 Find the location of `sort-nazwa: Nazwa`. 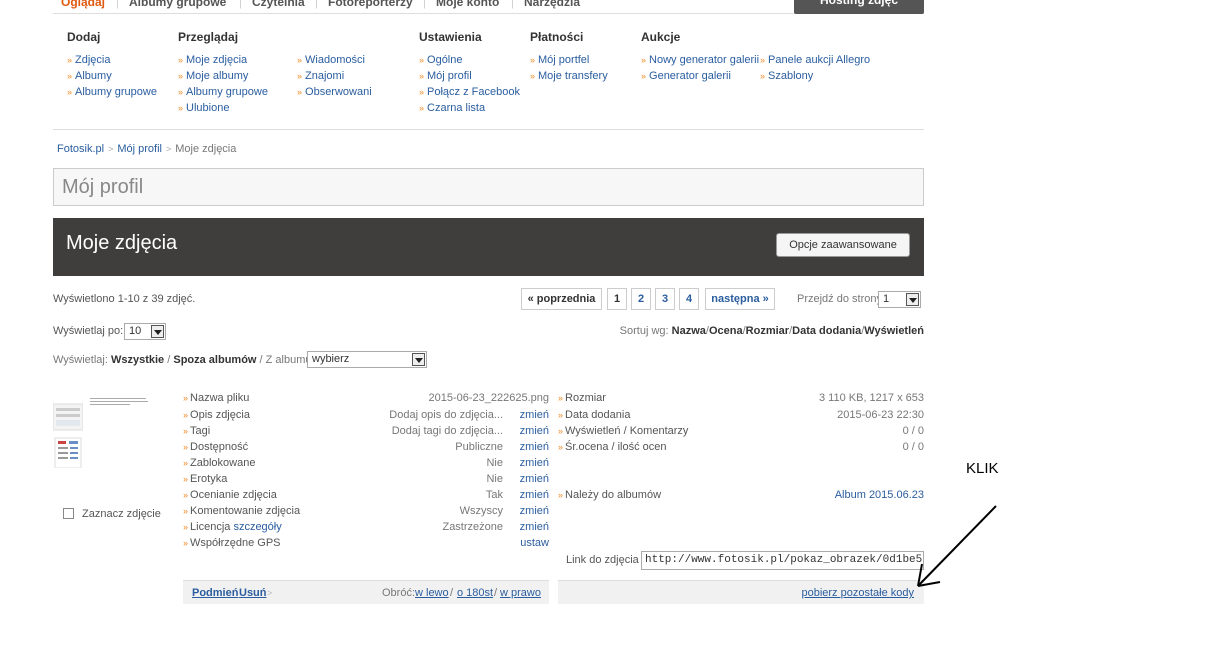

sort-nazwa: Nazwa is located at coordinates (689, 331).